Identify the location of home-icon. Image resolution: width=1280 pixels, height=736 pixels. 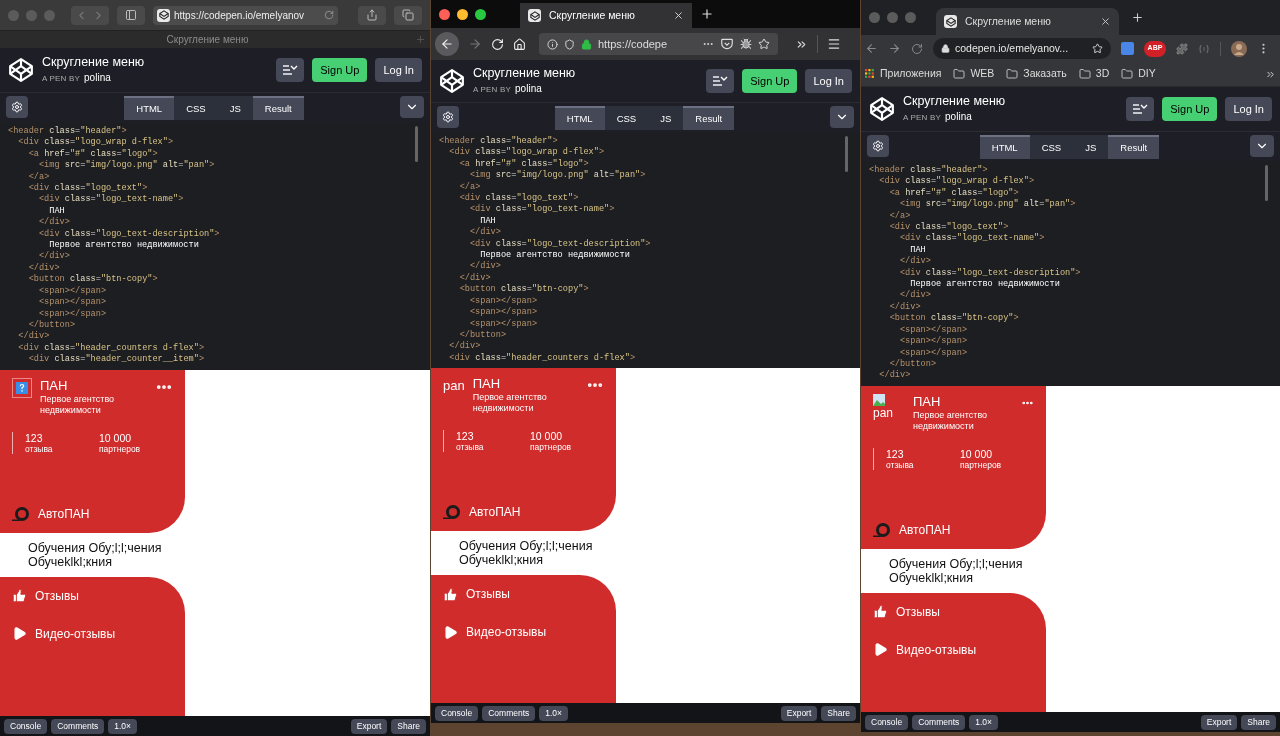
(519, 44).